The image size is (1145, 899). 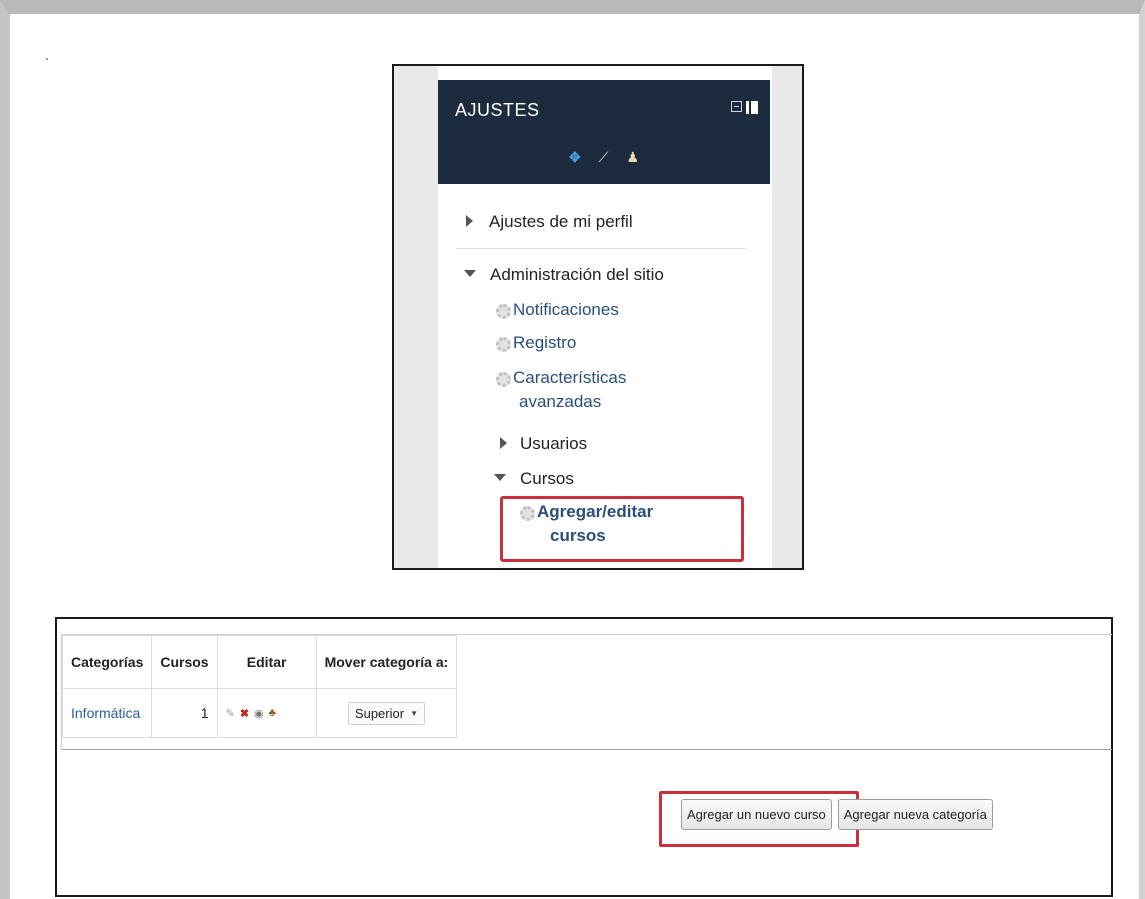 What do you see at coordinates (184, 662) in the screenshot?
I see `header-courses: Cursos` at bounding box center [184, 662].